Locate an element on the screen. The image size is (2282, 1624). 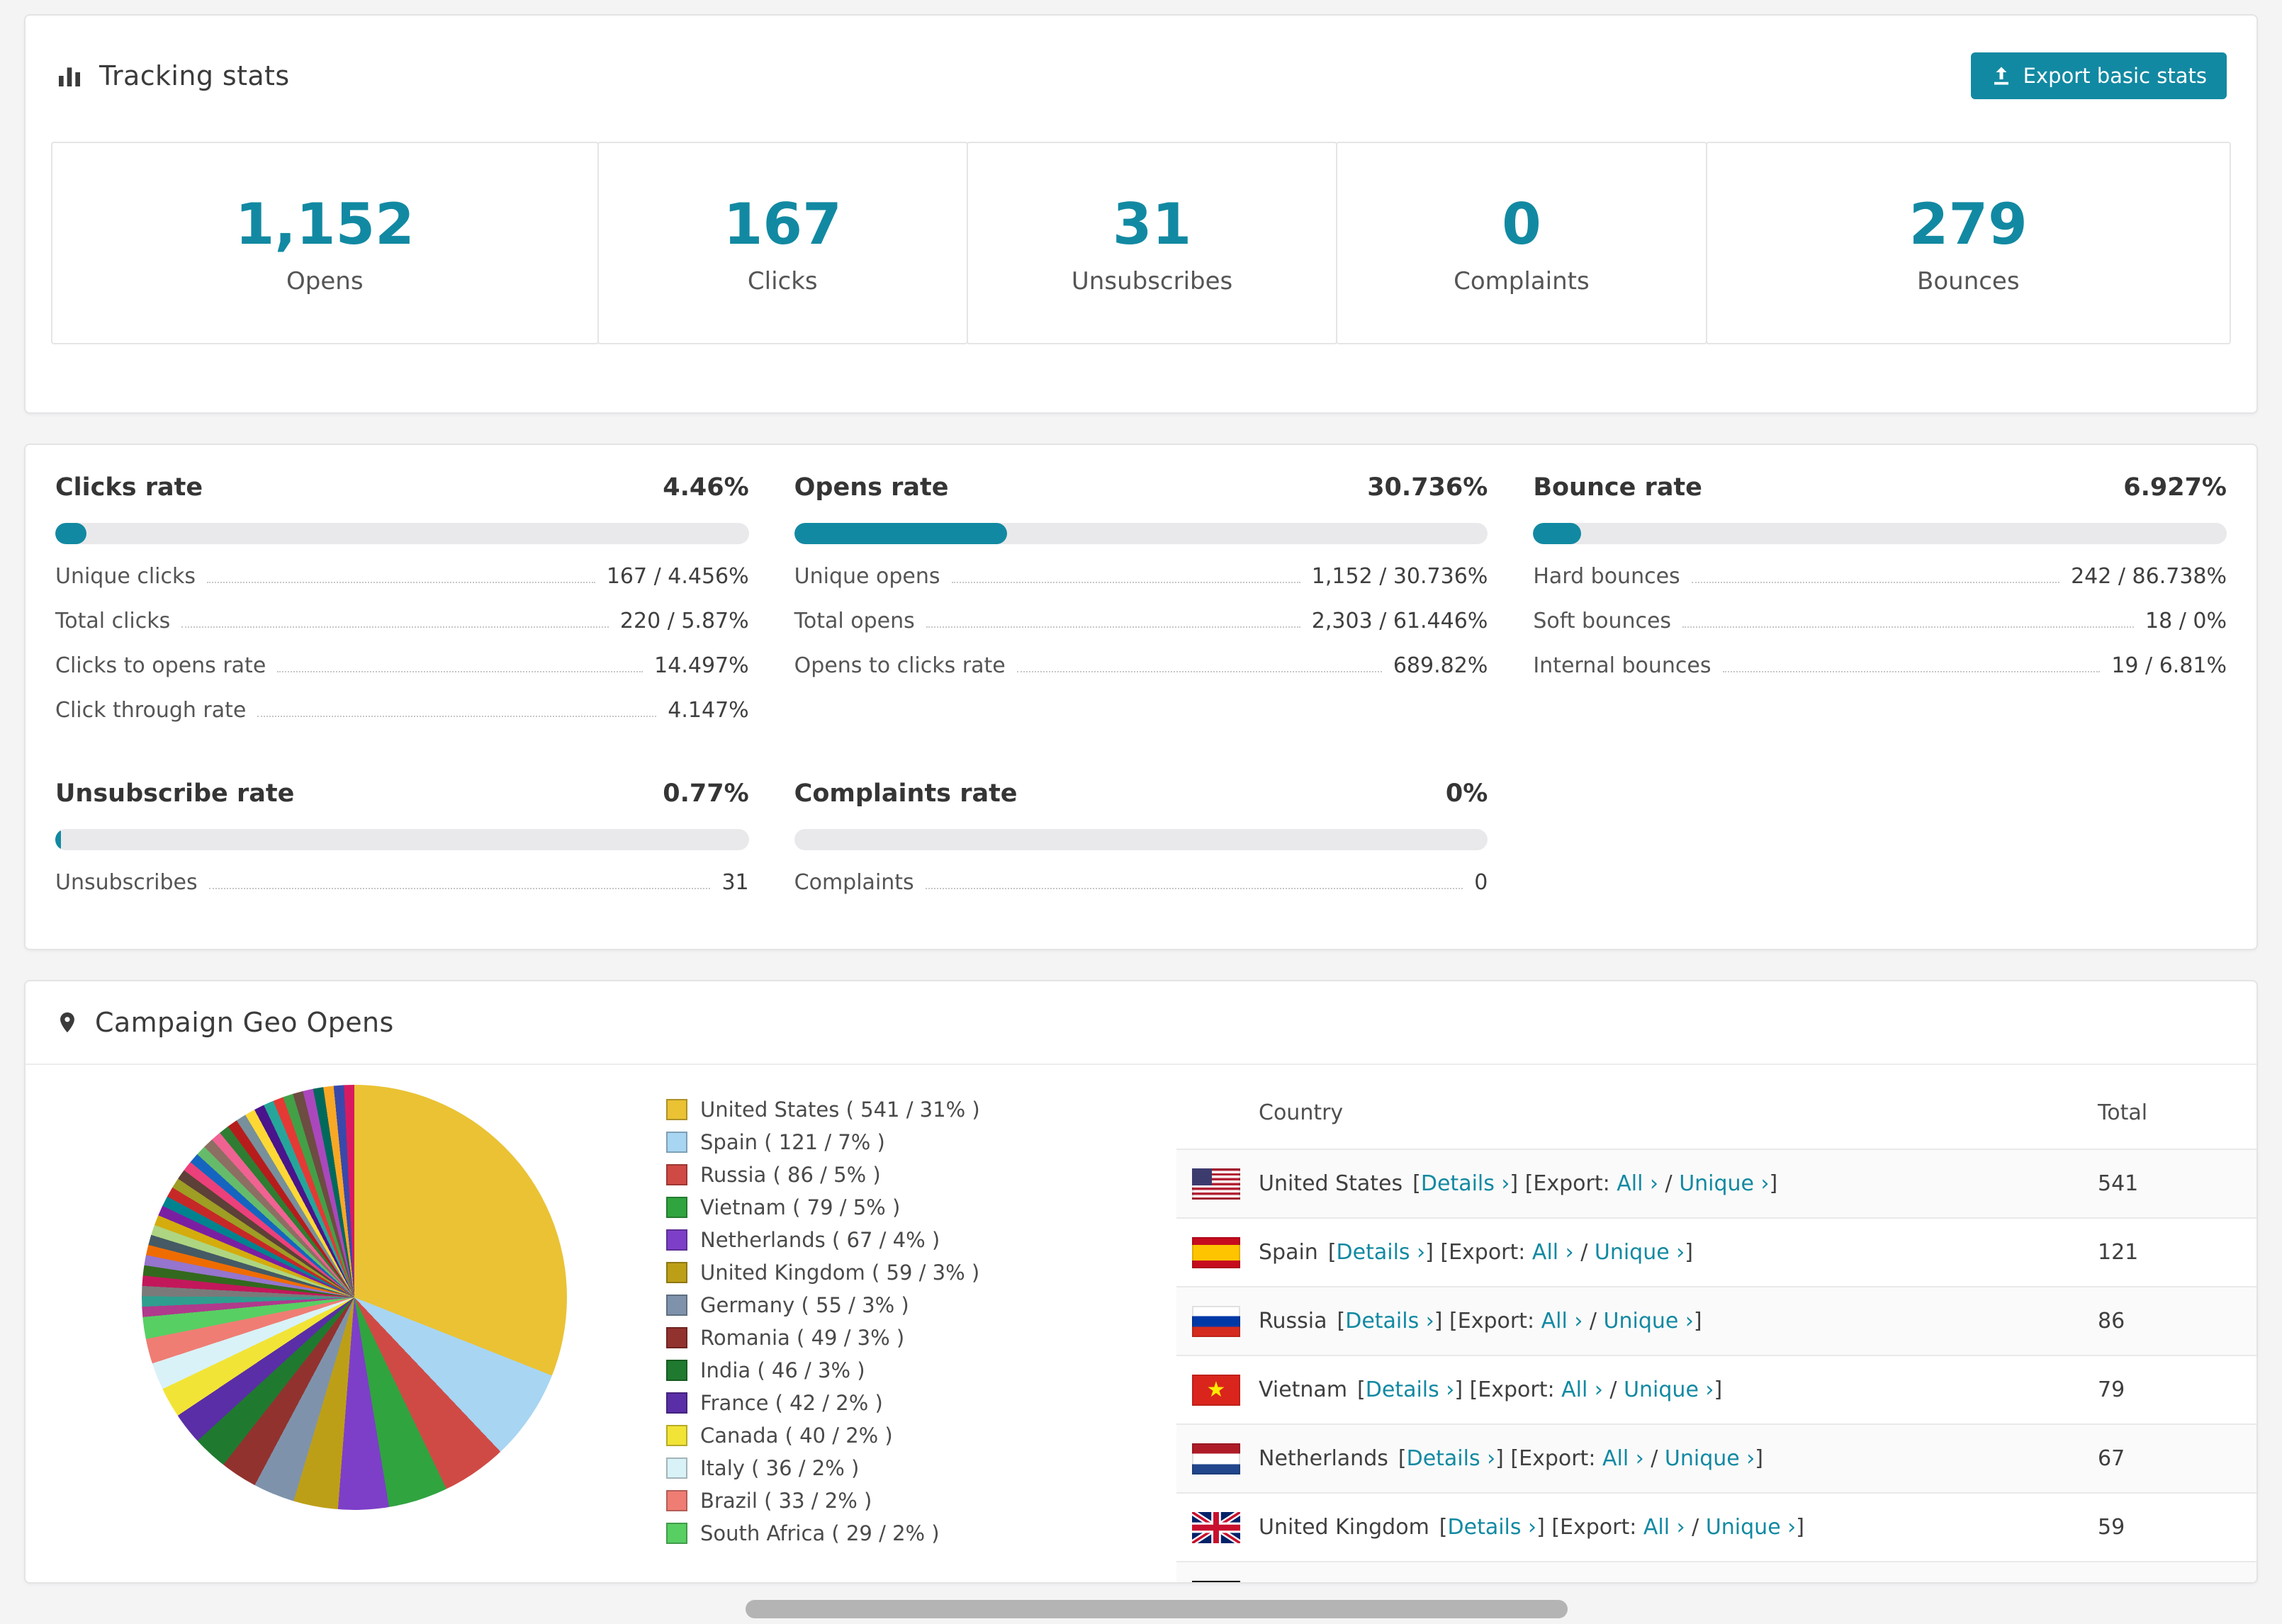
legend-item-france: France ( 42 / 2% ) is located at coordinates (871, 1403).